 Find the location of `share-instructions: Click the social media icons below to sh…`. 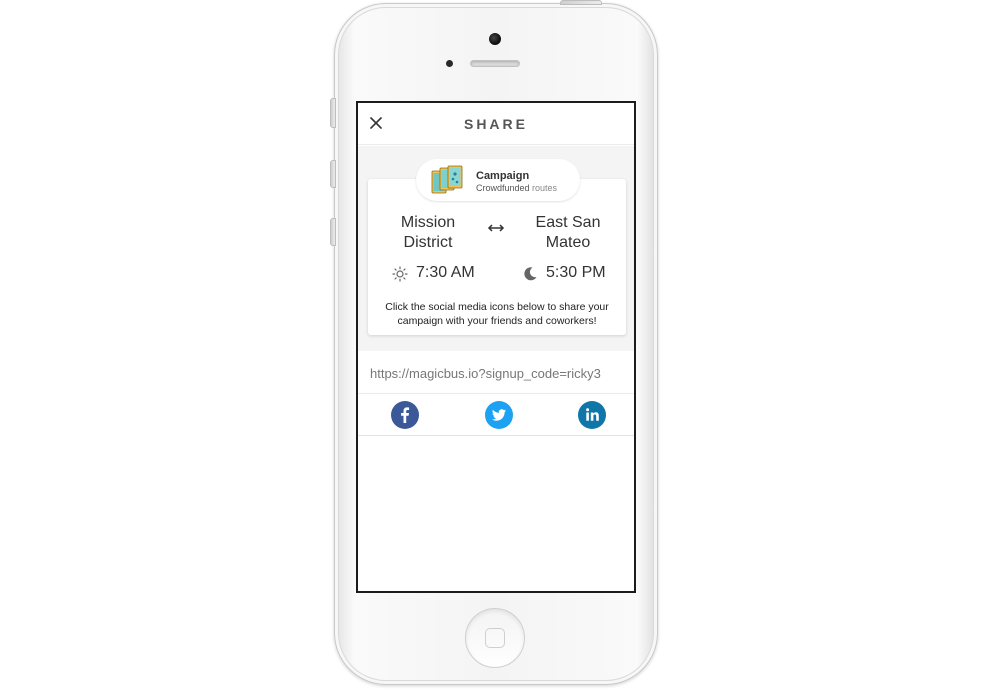

share-instructions: Click the social media icons below to sh… is located at coordinates (497, 314).